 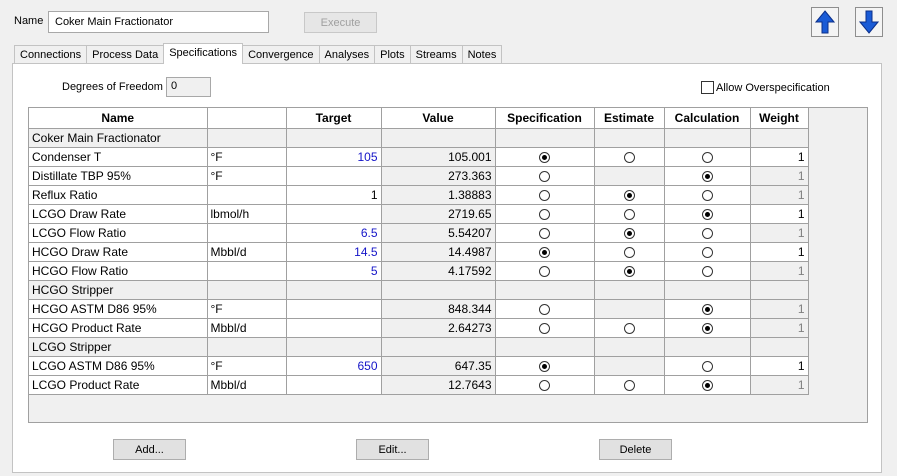 I want to click on tab-specifications: Specifications, so click(x=203, y=53).